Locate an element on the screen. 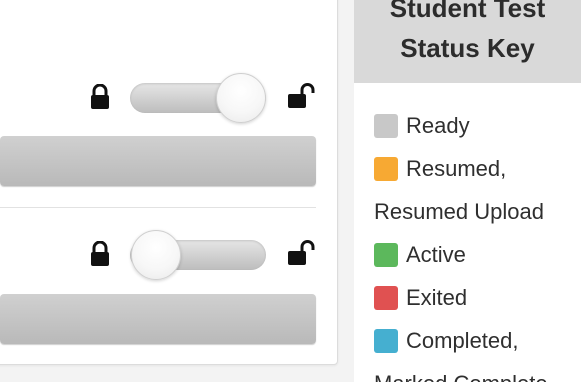  resumed-swatch is located at coordinates (386, 169).